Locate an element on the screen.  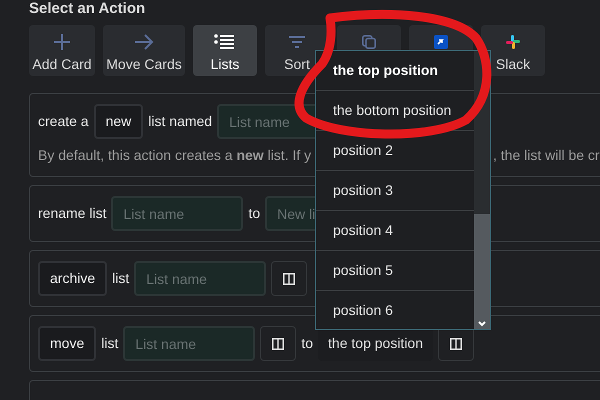
label-text: list named is located at coordinates (180, 121).